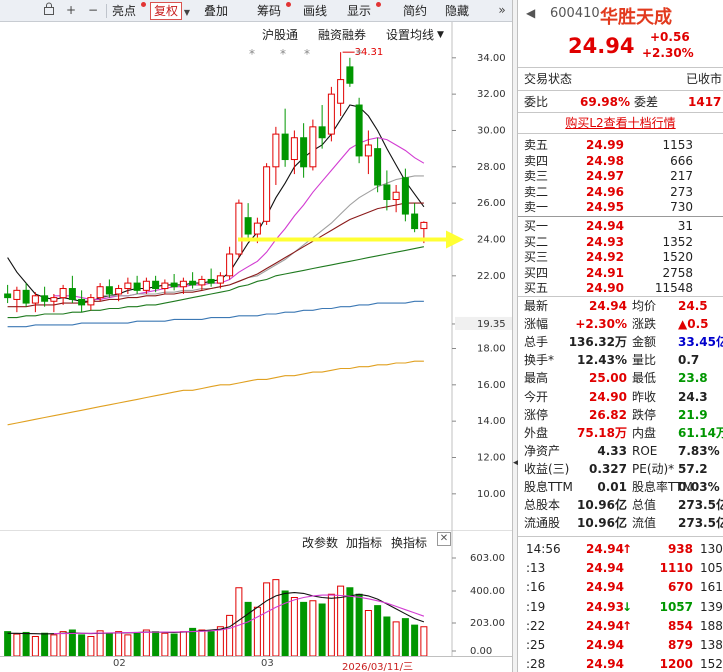 The image size is (723, 672). Describe the element at coordinates (620, 257) in the screenshot. I see `bid-row: 买三 24.92 1520` at that location.